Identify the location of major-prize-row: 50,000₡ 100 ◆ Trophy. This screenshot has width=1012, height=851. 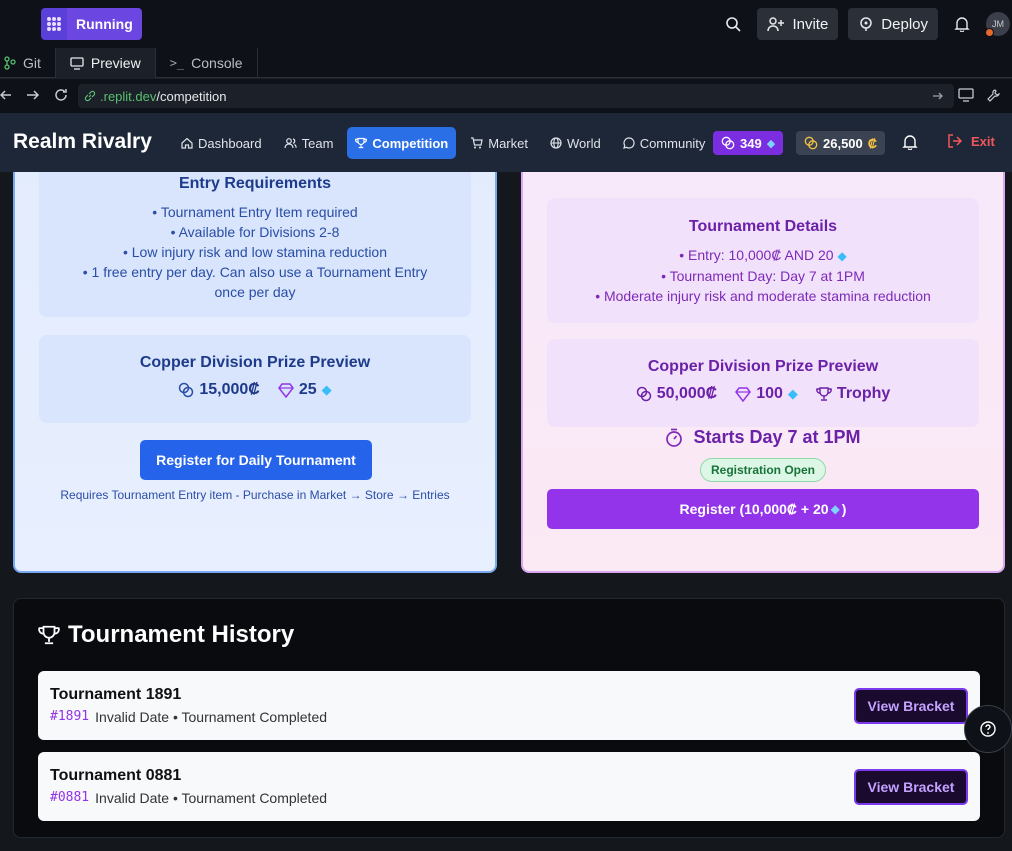
(763, 394).